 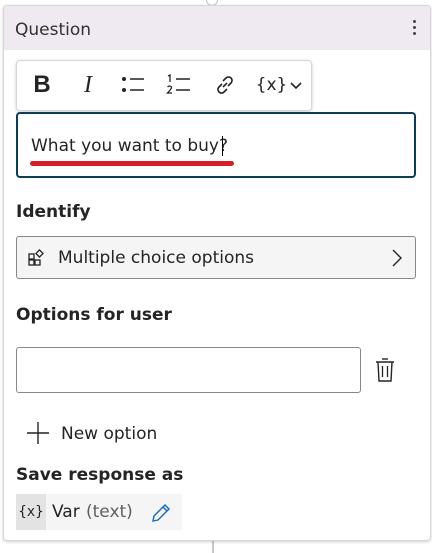 I want to click on insert-variable-button: {x}, so click(x=279, y=85).